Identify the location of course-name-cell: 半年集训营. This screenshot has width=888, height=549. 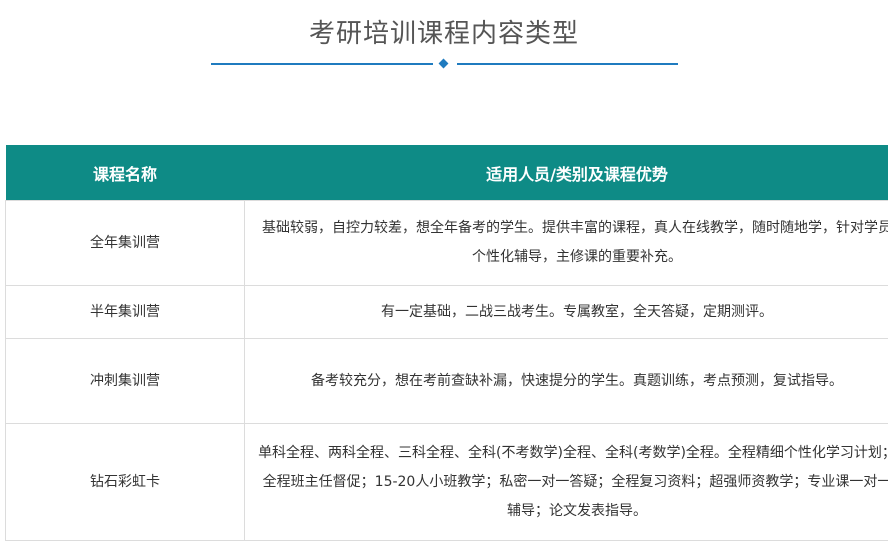
(125, 312).